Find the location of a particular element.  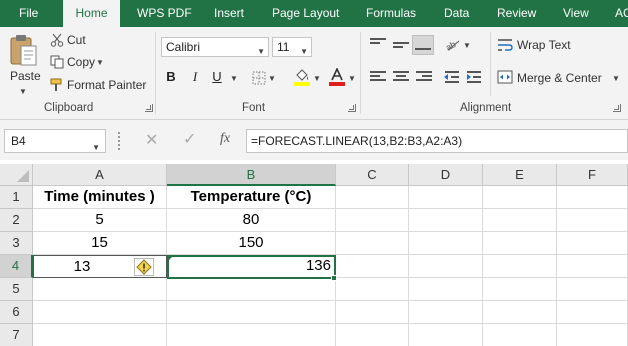

cell-d5 is located at coordinates (446, 289).